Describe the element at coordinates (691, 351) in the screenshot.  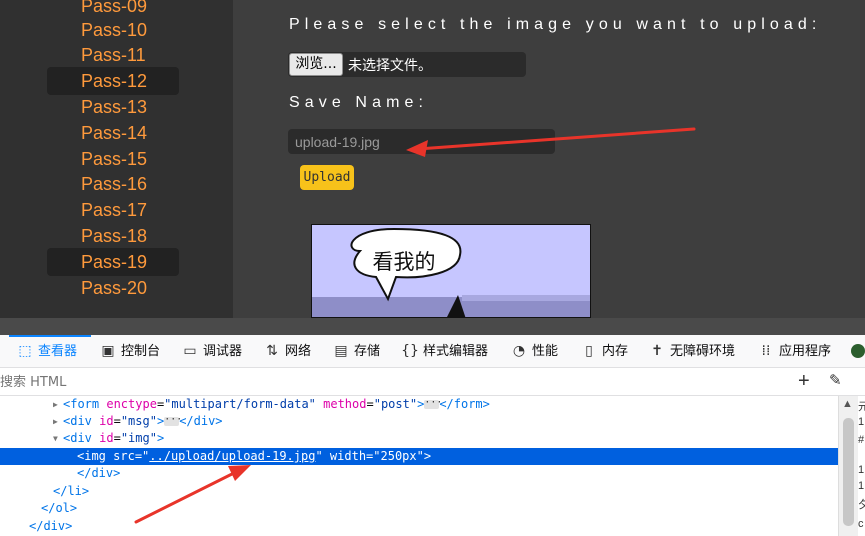
I see `tab-accessibility: ✝ 无障碍环境` at that location.